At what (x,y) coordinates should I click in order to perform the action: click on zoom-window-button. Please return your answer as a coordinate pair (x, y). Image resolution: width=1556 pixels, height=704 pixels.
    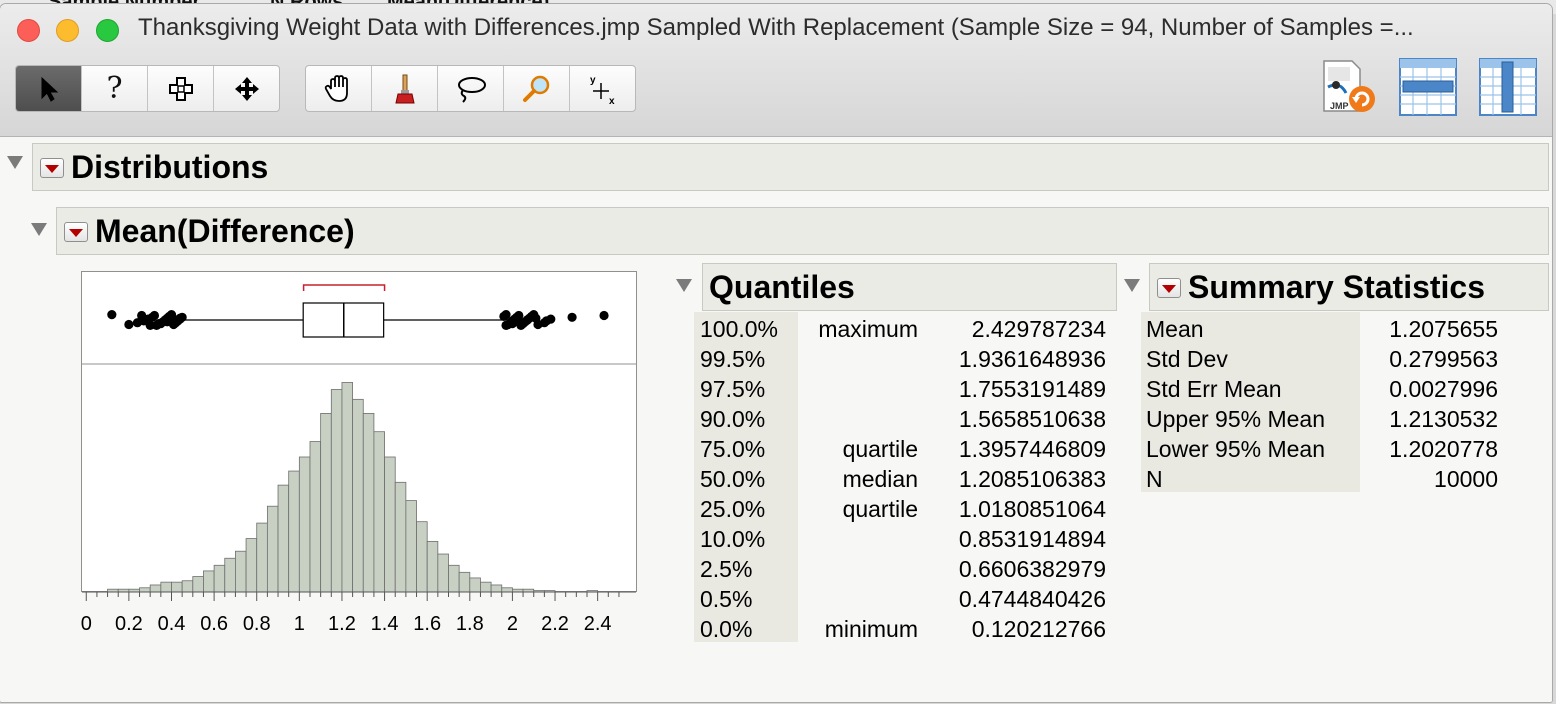
    Looking at the image, I should click on (107, 30).